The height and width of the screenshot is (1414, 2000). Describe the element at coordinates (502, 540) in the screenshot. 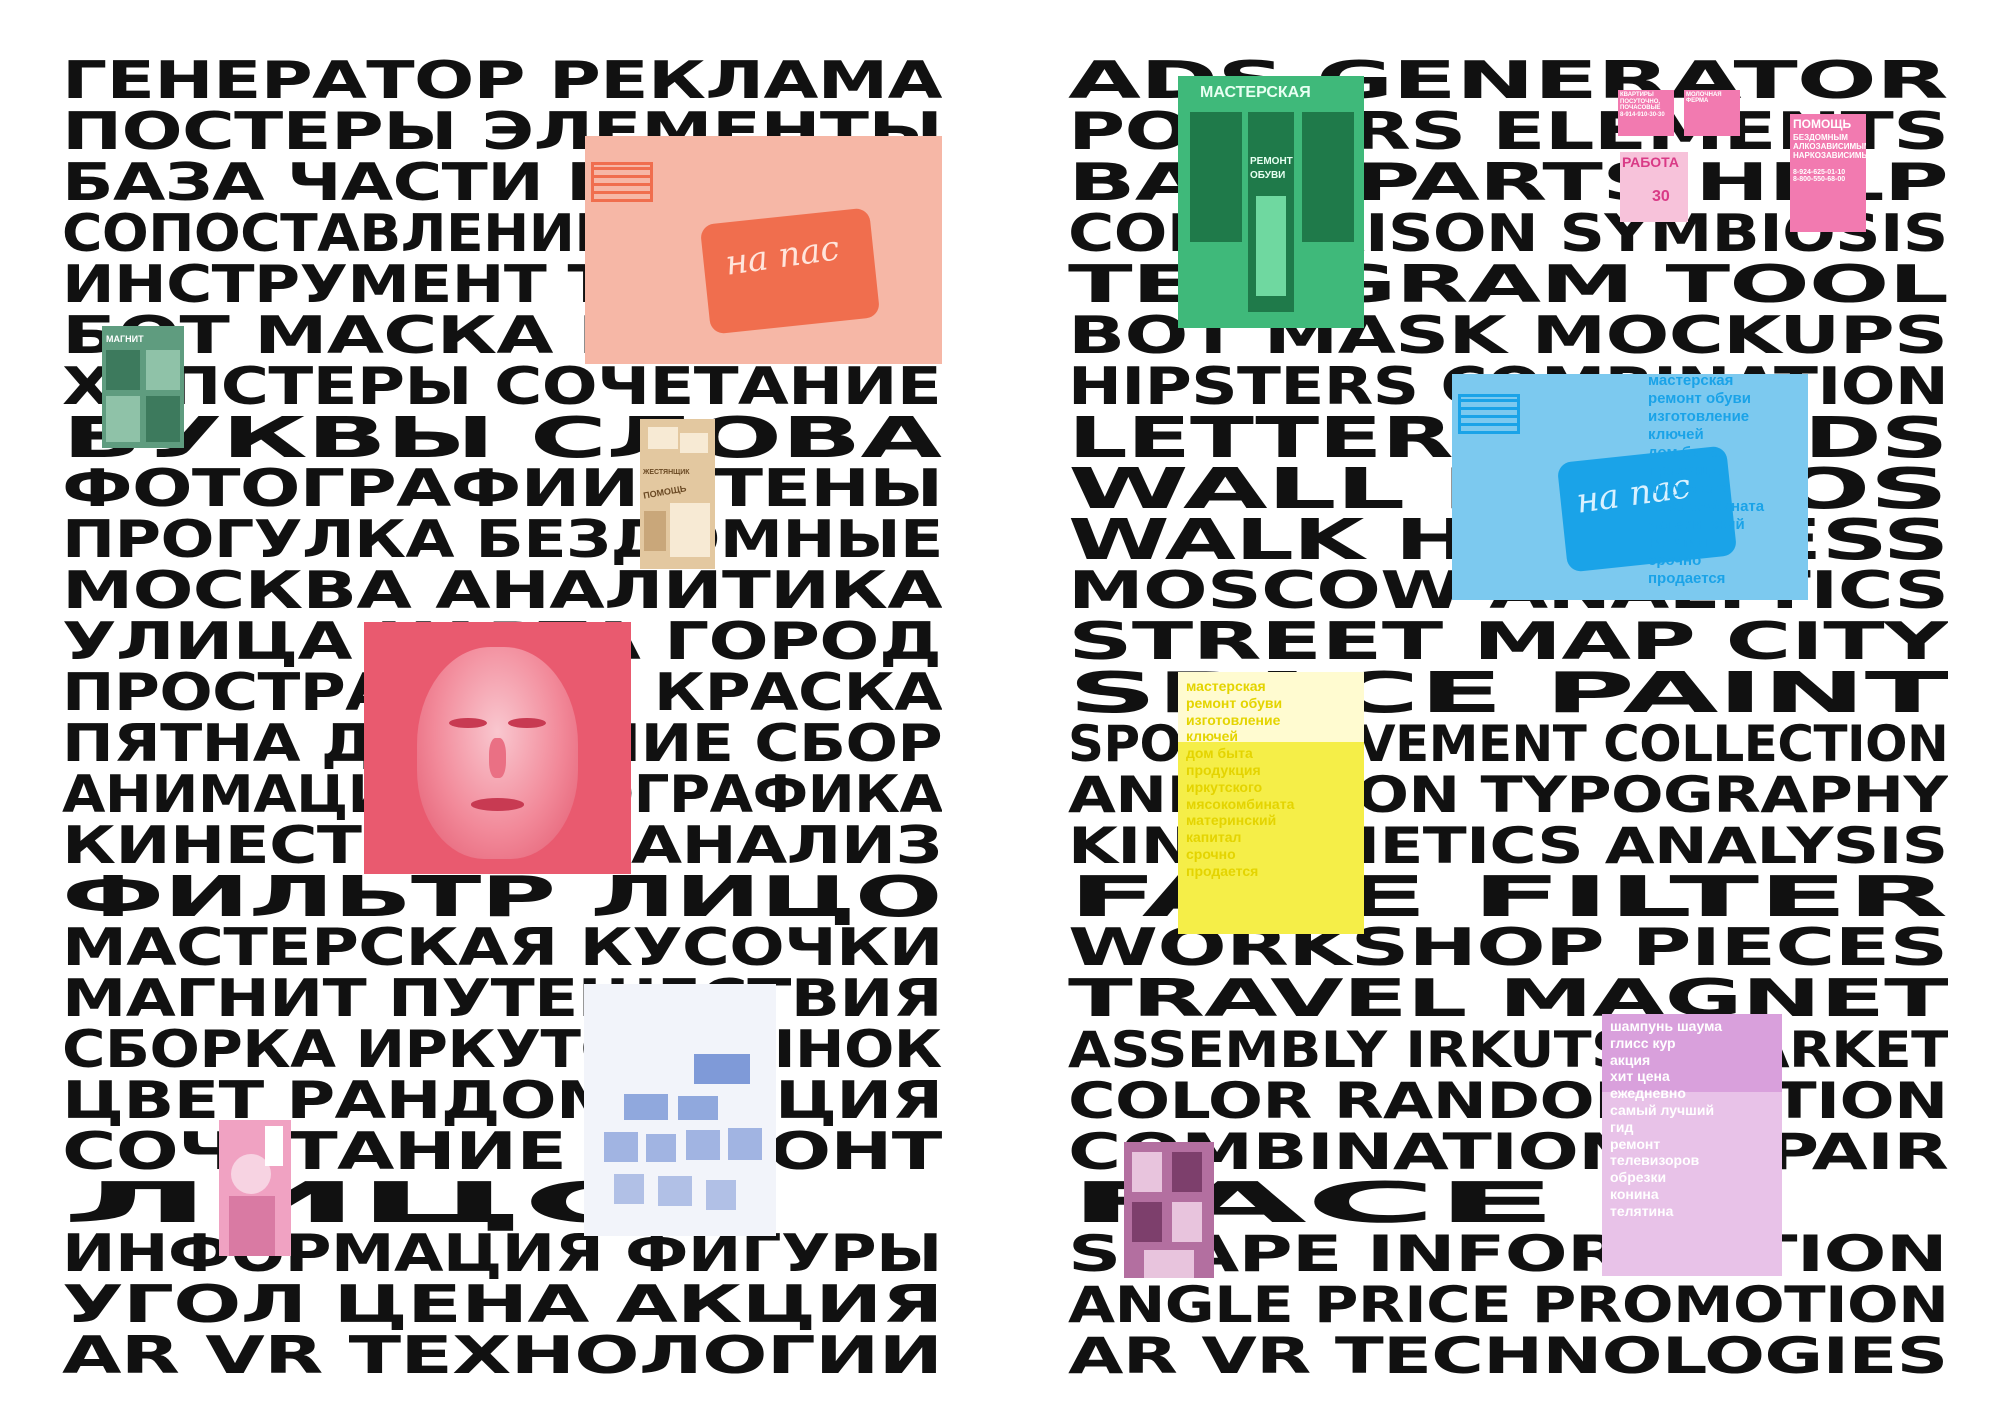

I see `poster-line: ПРОГУЛКА БЕЗДОМНЫЕ` at that location.